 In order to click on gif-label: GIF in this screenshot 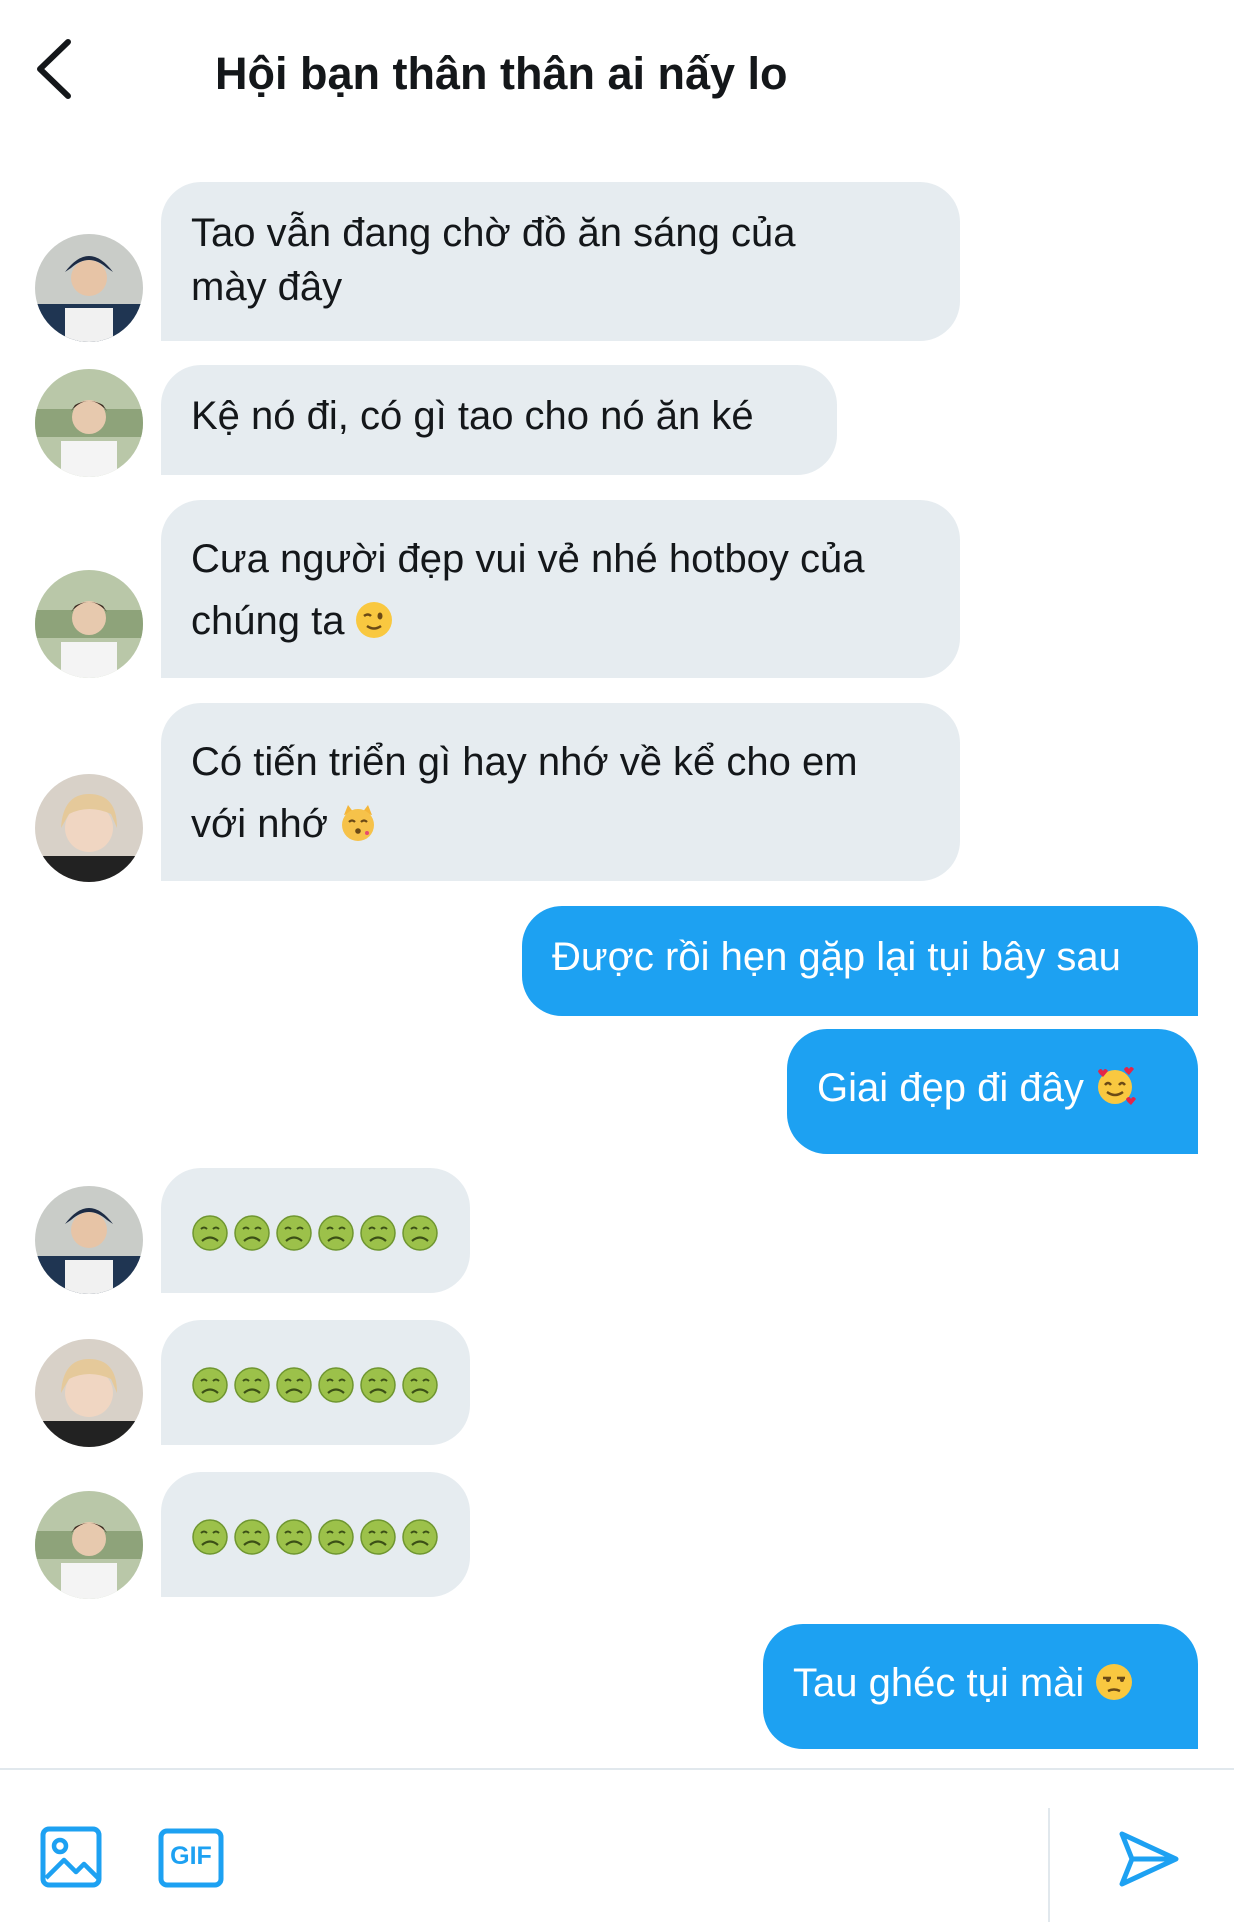, I will do `click(191, 1856)`.